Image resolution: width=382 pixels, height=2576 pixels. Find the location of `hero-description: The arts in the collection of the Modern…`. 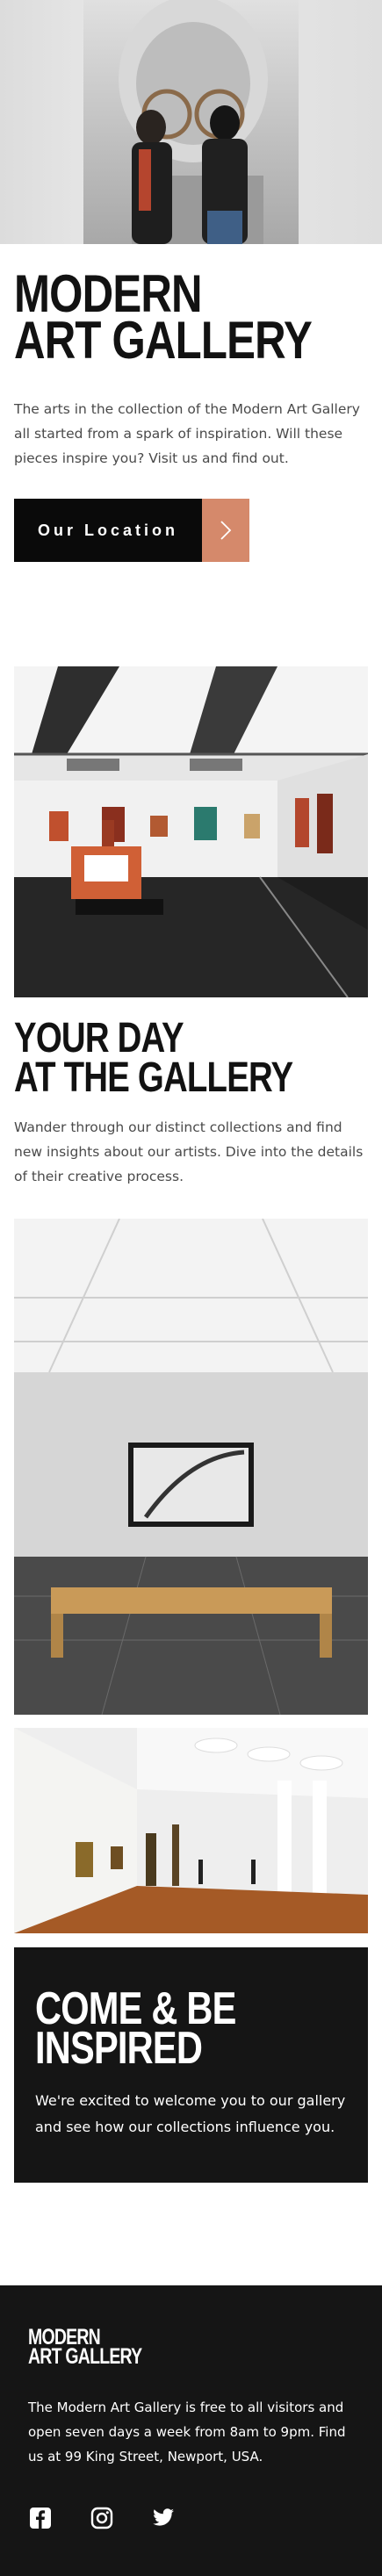

hero-description: The arts in the collection of the Modern… is located at coordinates (187, 433).